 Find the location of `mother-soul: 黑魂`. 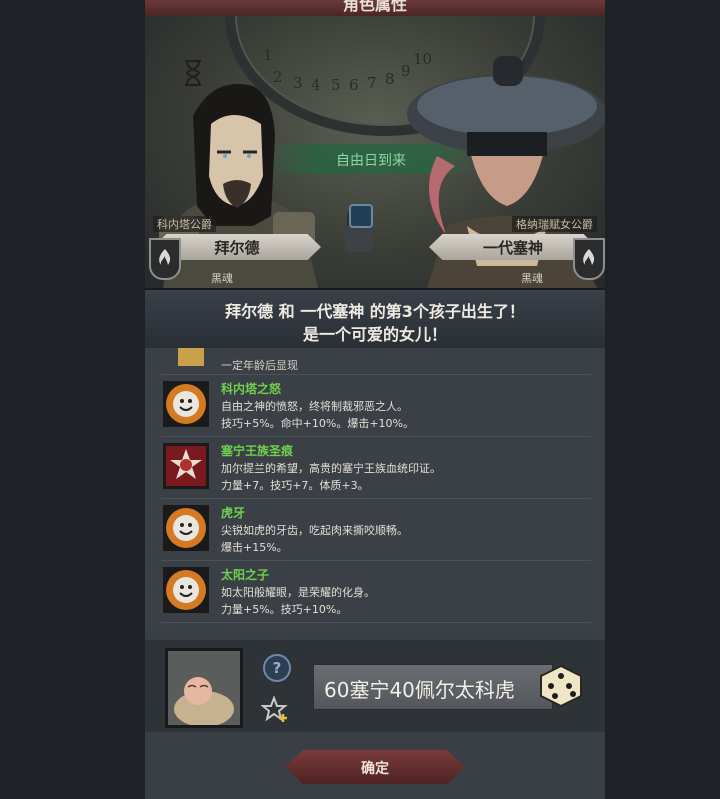

mother-soul: 黑魂 is located at coordinates (532, 278).